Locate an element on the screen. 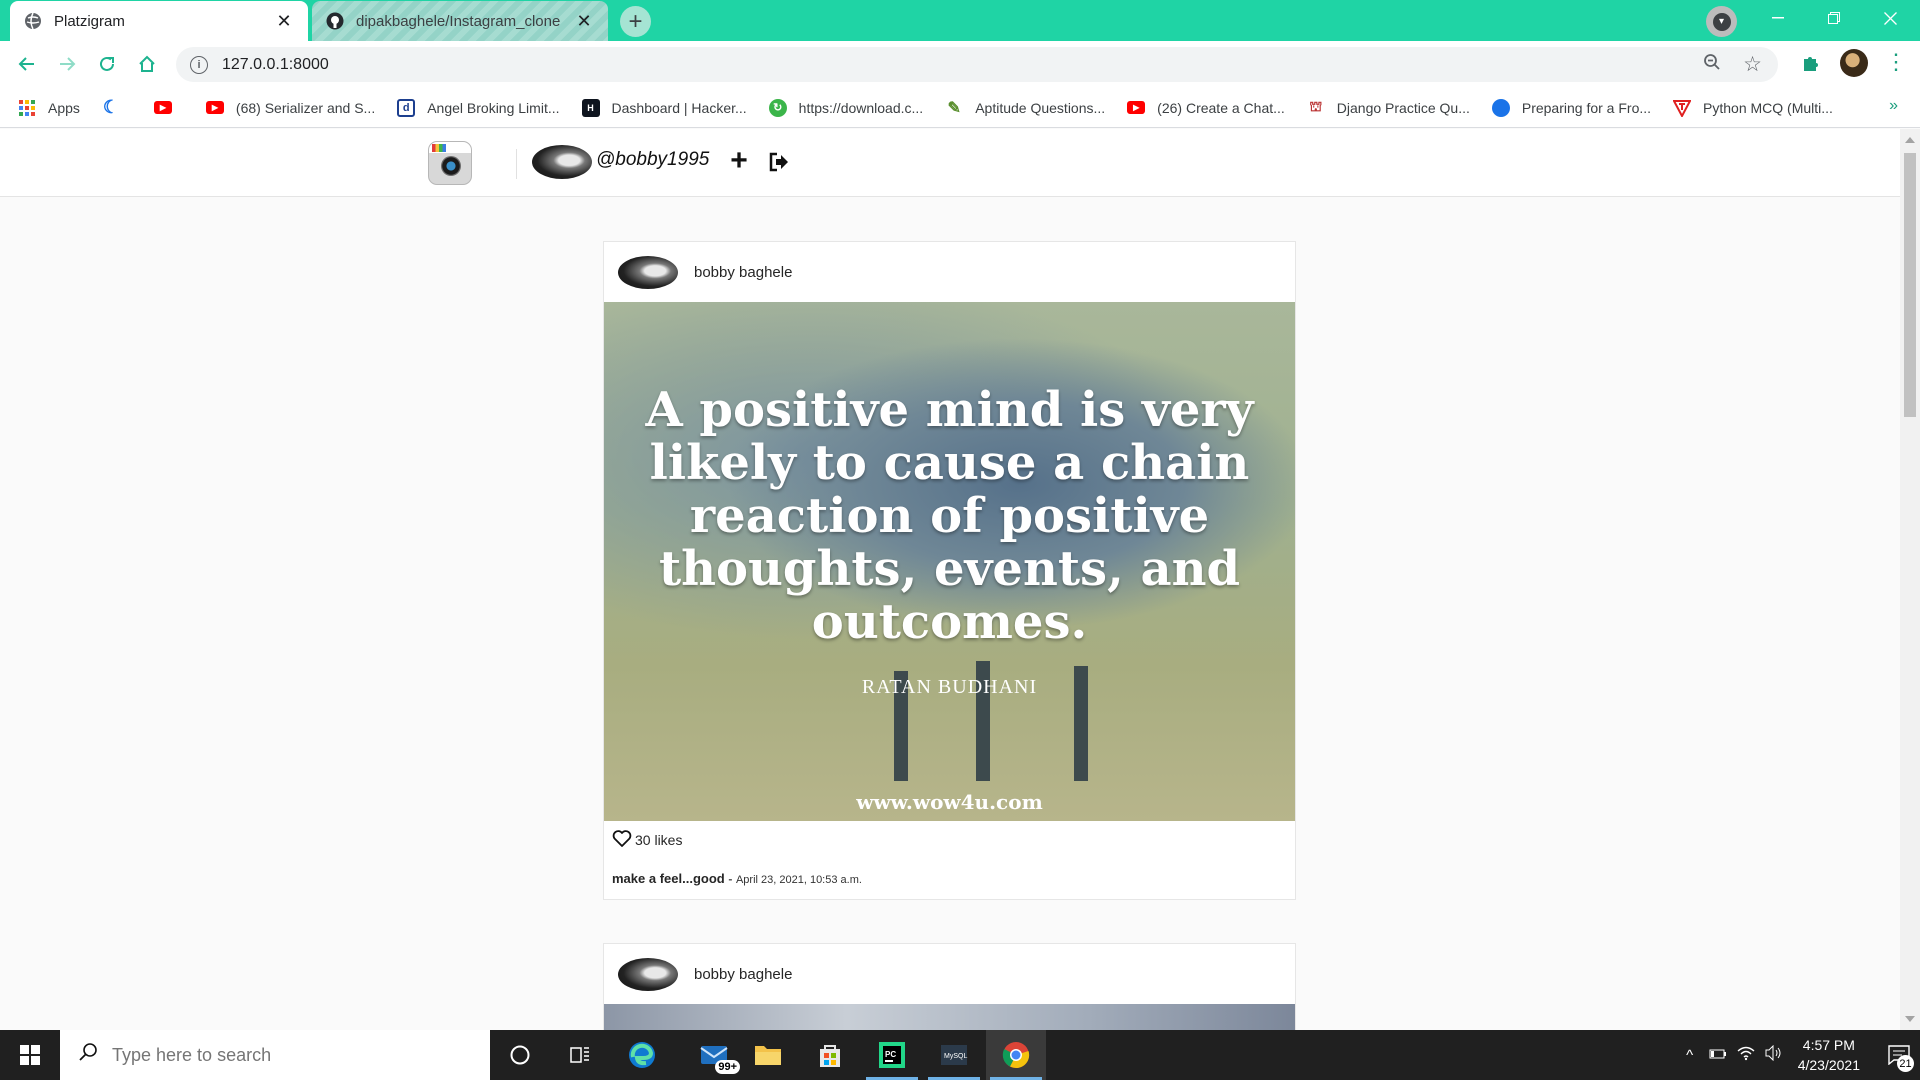 The image size is (1920, 1080). address-url: 127.0.0.1:8000 is located at coordinates (962, 65).